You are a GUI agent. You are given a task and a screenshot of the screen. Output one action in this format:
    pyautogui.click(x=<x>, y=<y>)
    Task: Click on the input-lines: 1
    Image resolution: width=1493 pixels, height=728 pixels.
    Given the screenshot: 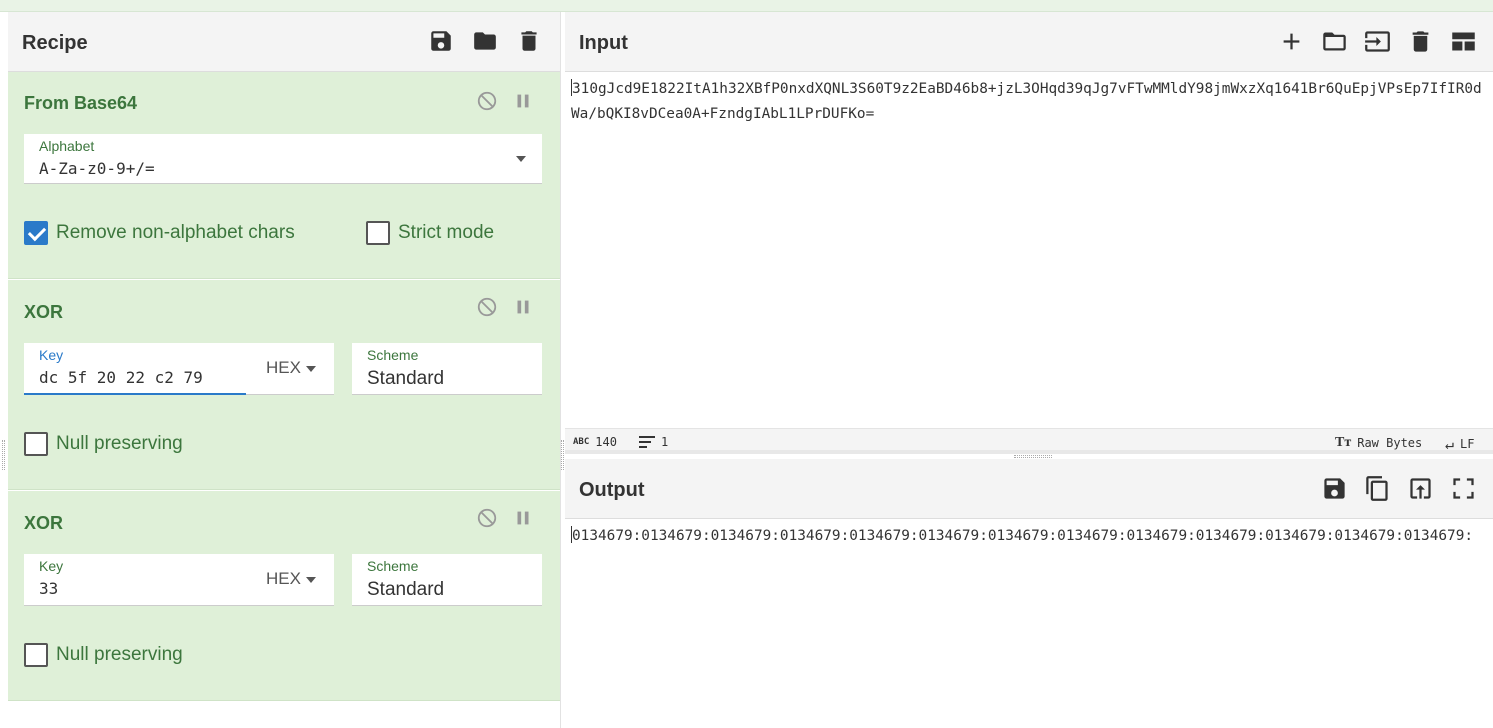 What is the action you would take?
    pyautogui.click(x=665, y=442)
    